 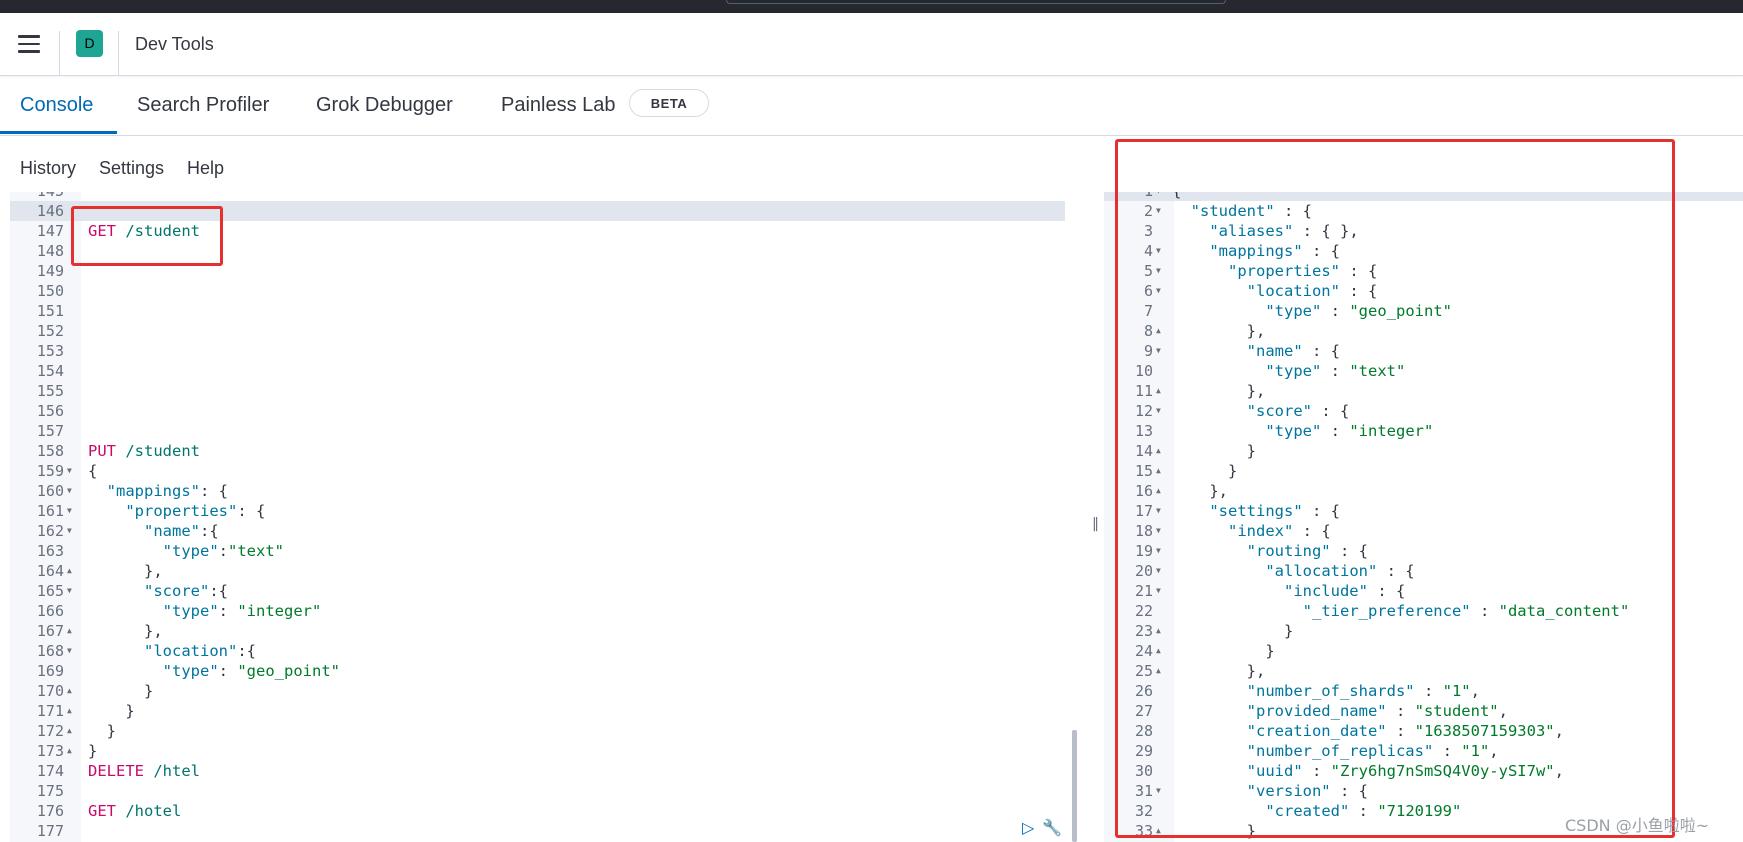 I want to click on code-text: "type": "integer", so click(x=205, y=611).